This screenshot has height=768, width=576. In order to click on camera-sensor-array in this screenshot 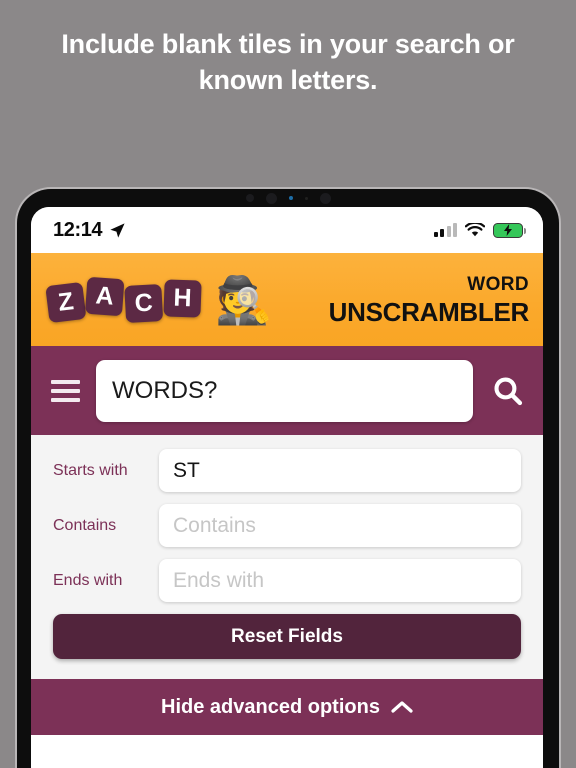, I will do `click(288, 198)`.